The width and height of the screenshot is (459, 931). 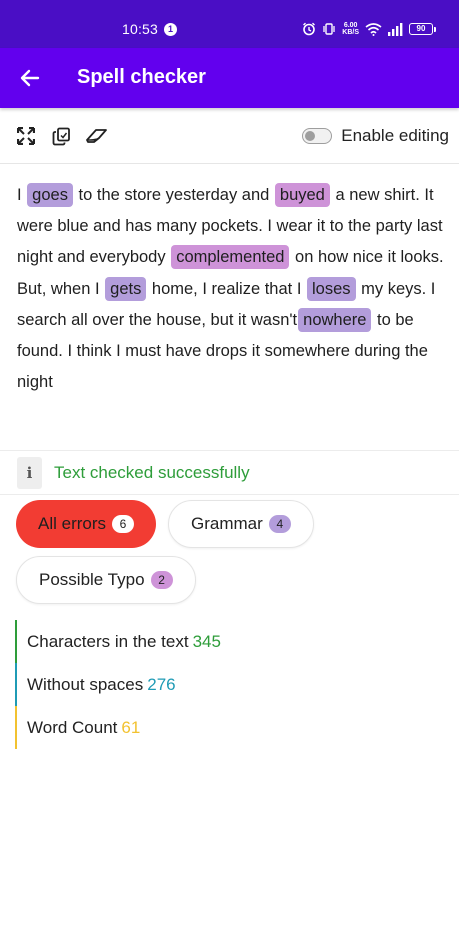 I want to click on filter-possible-typo: Possible Typo 2, so click(x=106, y=580).